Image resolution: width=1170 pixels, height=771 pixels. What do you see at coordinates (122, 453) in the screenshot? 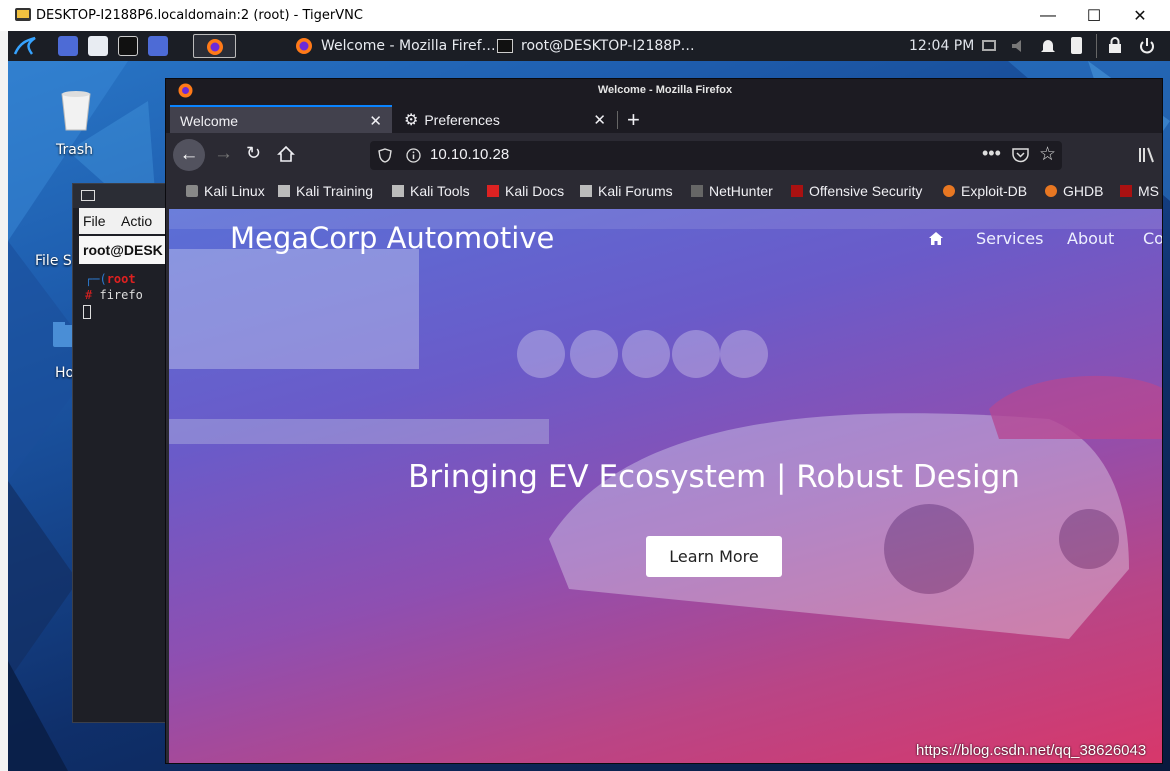
I see `terminal-window: File Actio root@DESK ┌─(root # firefo` at bounding box center [122, 453].